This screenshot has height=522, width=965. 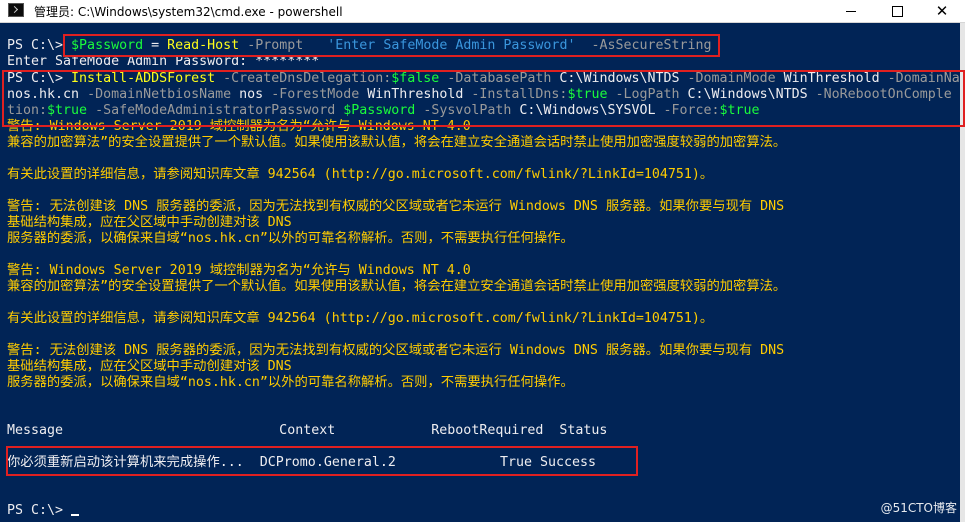 I want to click on annotation-box-result, so click(x=322, y=461).